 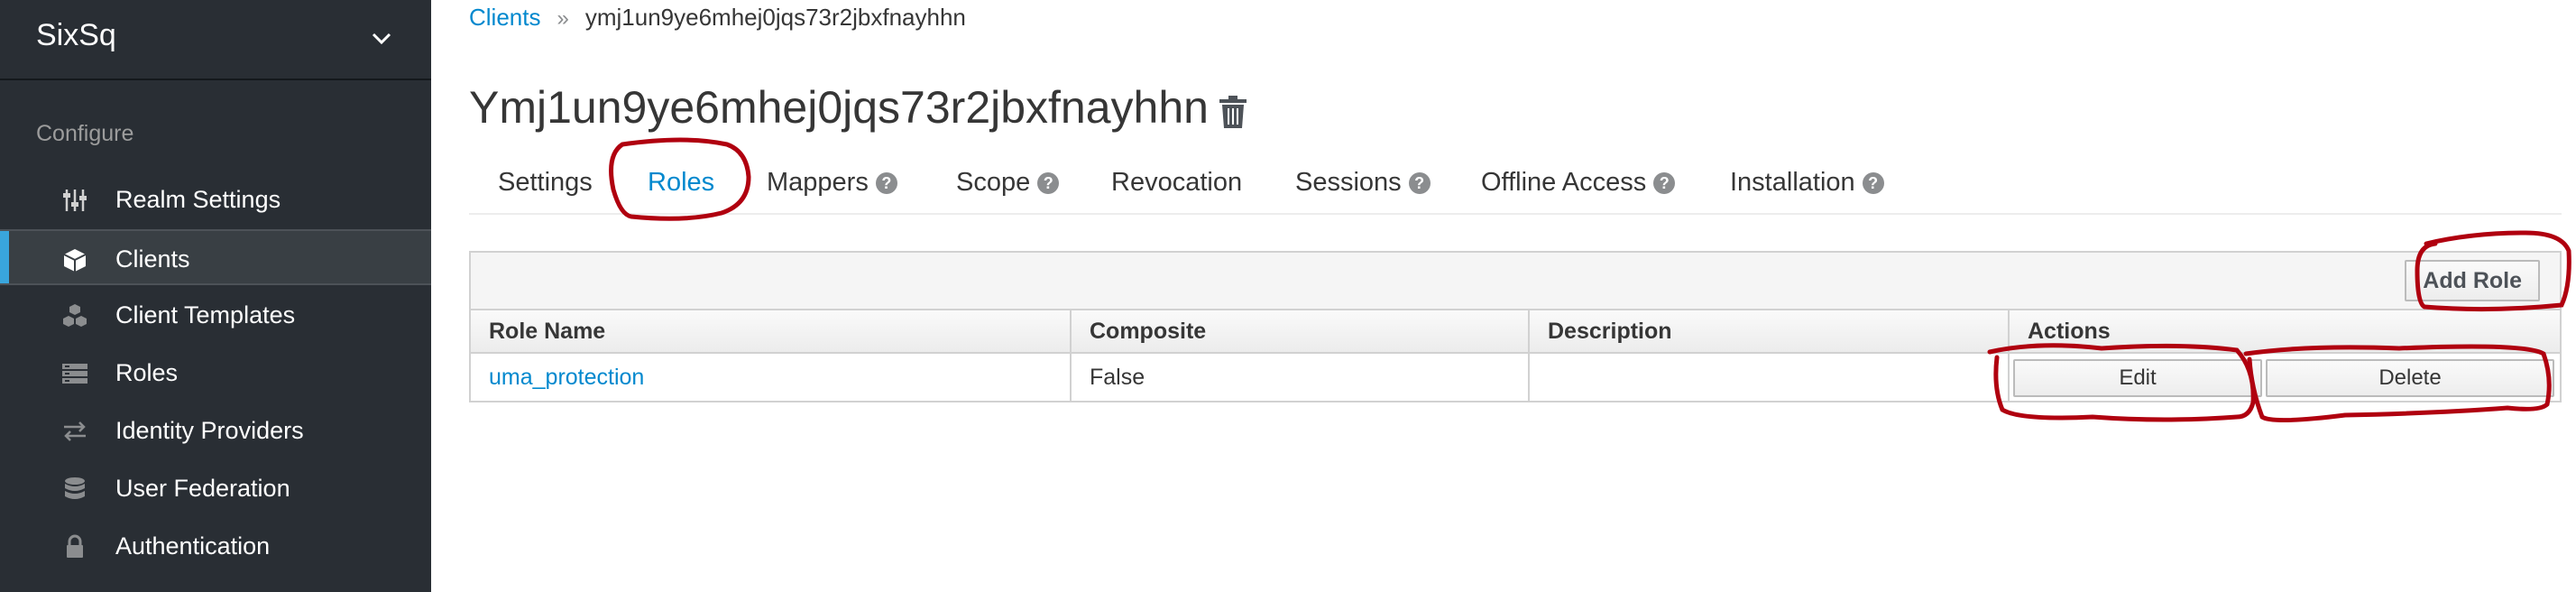 I want to click on tab-offline-access: Offline Access?, so click(x=1578, y=183).